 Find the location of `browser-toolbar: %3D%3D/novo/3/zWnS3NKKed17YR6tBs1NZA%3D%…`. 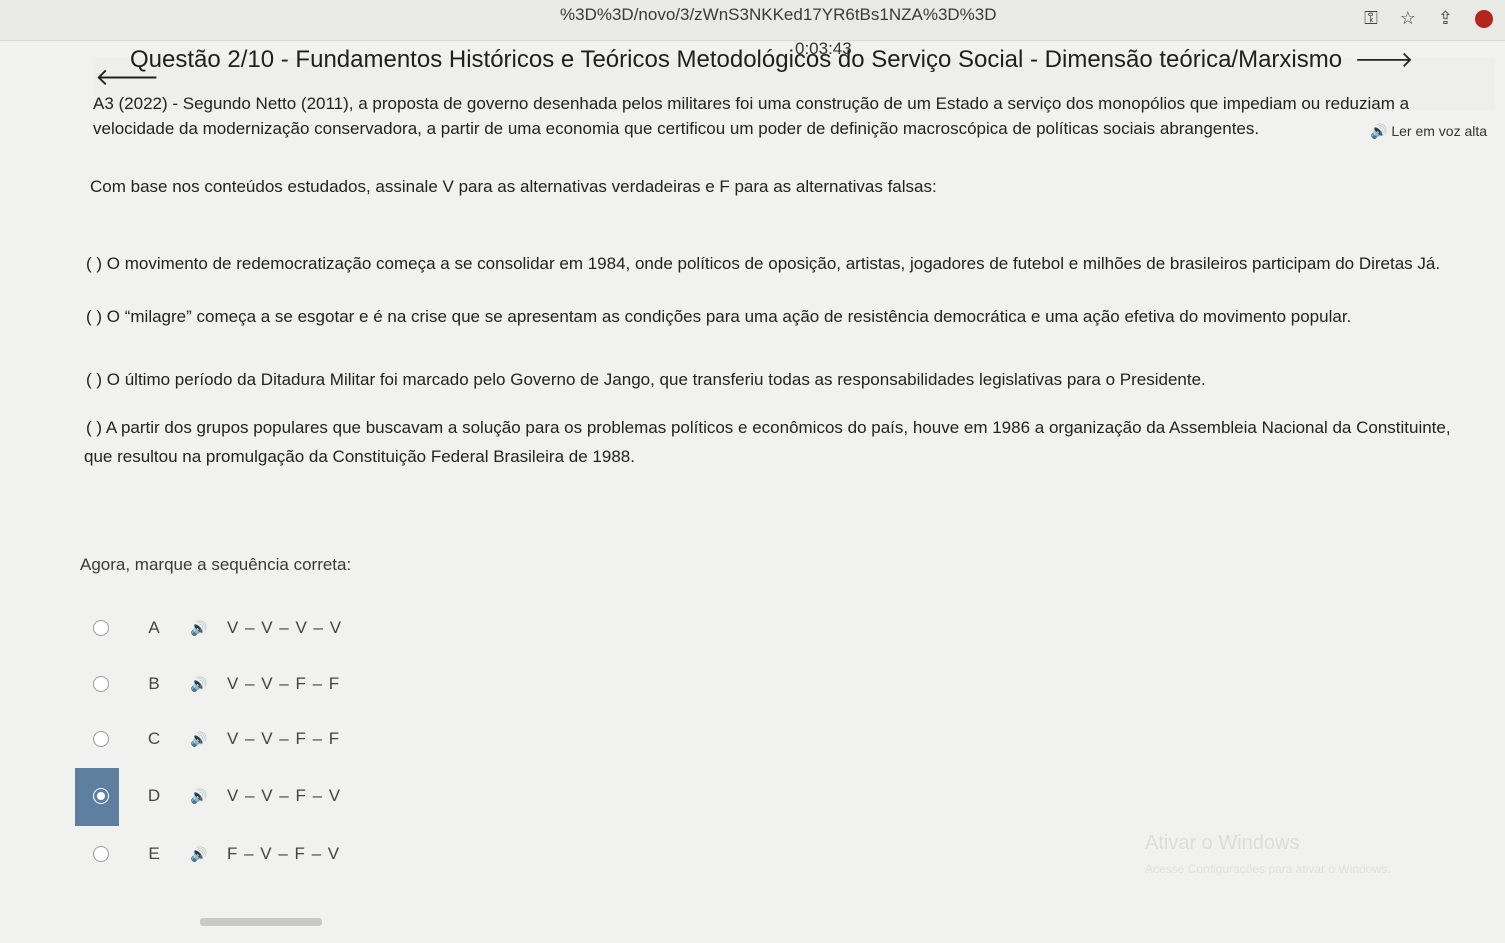

browser-toolbar: %3D%3D/novo/3/zWnS3NKKed17YR6tBs1NZA%3D%… is located at coordinates (752, 20).